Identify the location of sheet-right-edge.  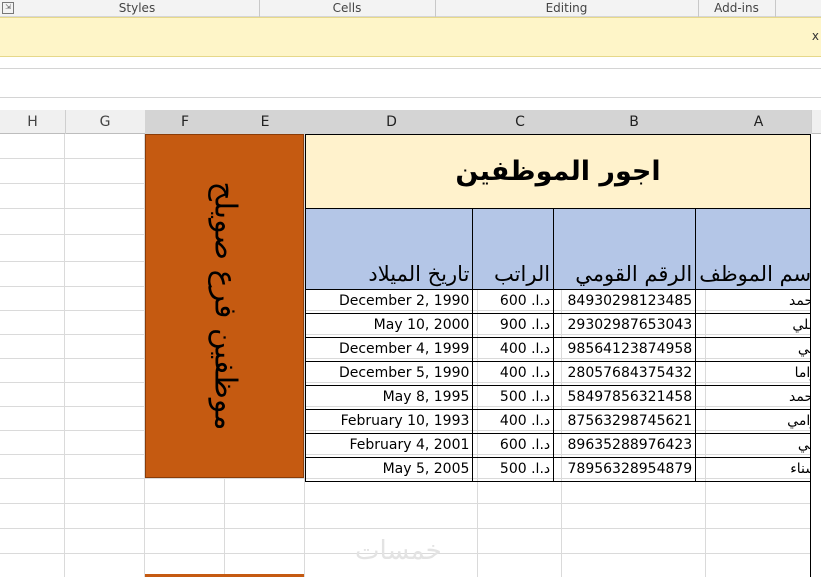
(815, 355).